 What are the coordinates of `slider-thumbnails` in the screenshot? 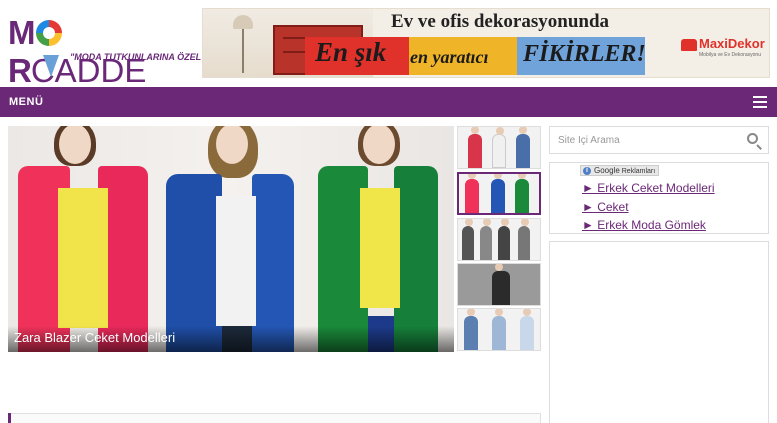 It's located at (499, 239).